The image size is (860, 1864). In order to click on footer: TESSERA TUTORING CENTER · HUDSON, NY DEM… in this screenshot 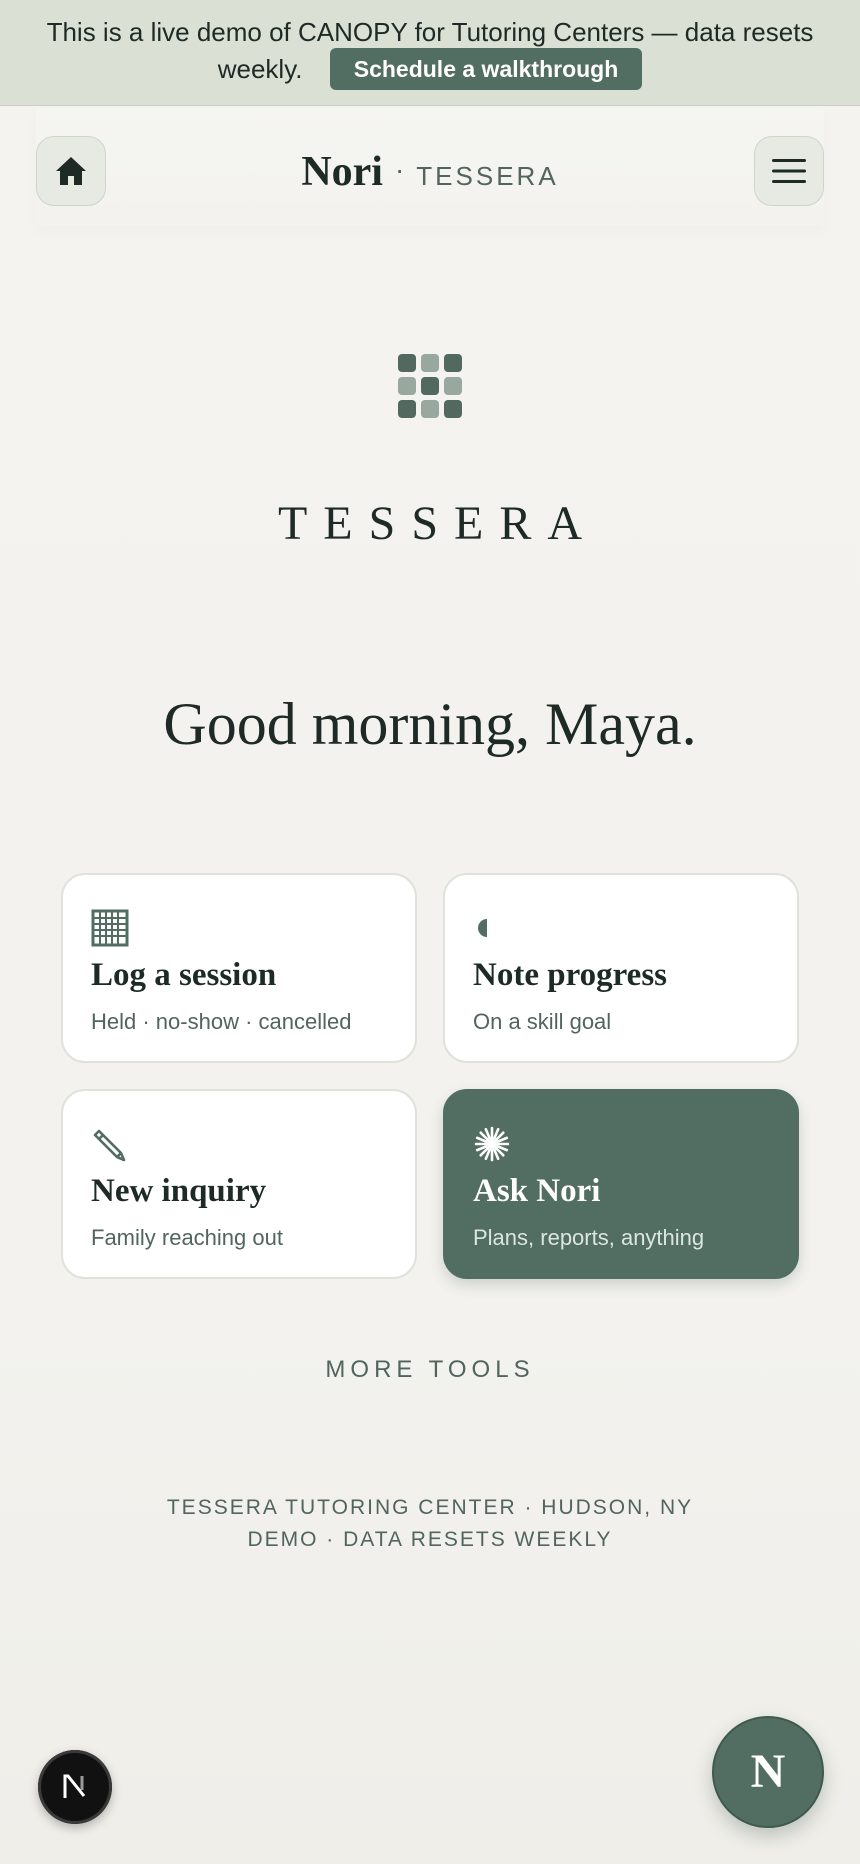, I will do `click(430, 1524)`.